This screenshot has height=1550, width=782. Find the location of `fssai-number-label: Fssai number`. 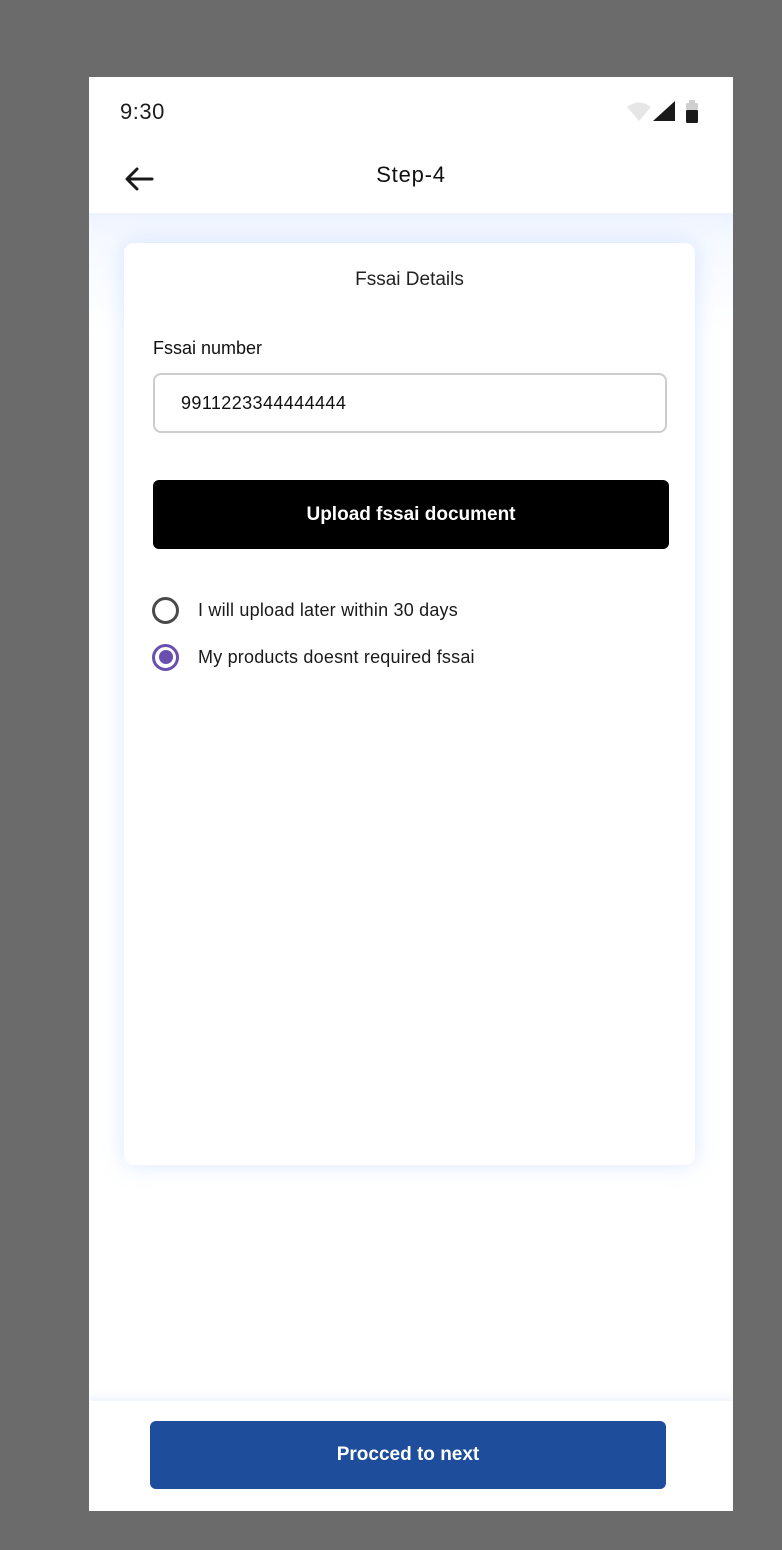

fssai-number-label: Fssai number is located at coordinates (208, 348).